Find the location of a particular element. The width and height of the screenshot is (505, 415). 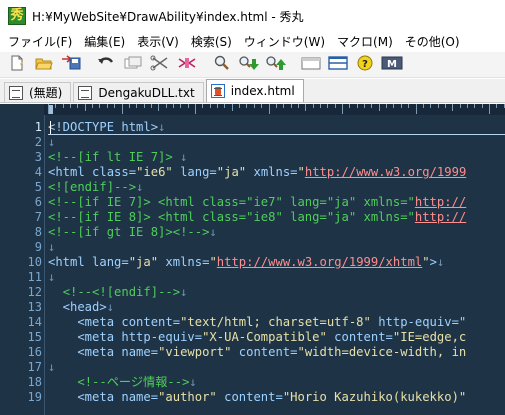

menu-window: ウィンドウ(W) is located at coordinates (284, 42).